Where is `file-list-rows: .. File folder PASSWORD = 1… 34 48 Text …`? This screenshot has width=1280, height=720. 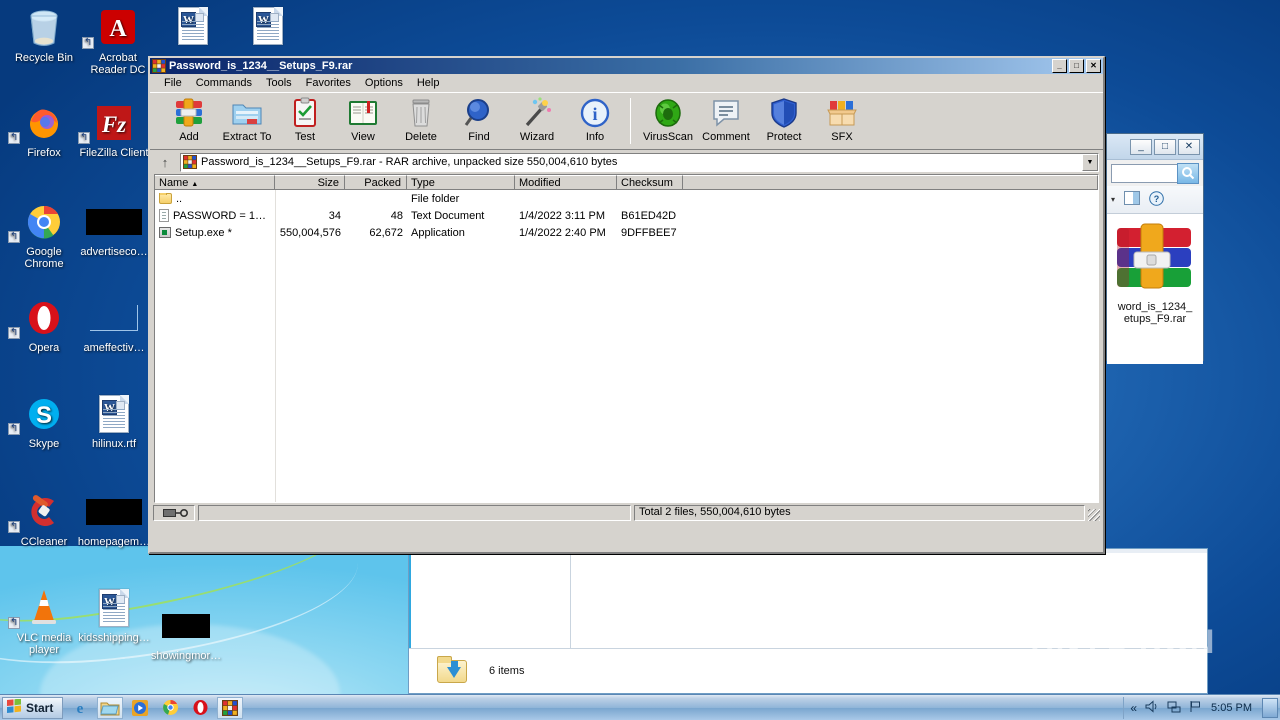
file-list-rows: .. File folder PASSWORD = 1… 34 48 Text … is located at coordinates (626, 215).